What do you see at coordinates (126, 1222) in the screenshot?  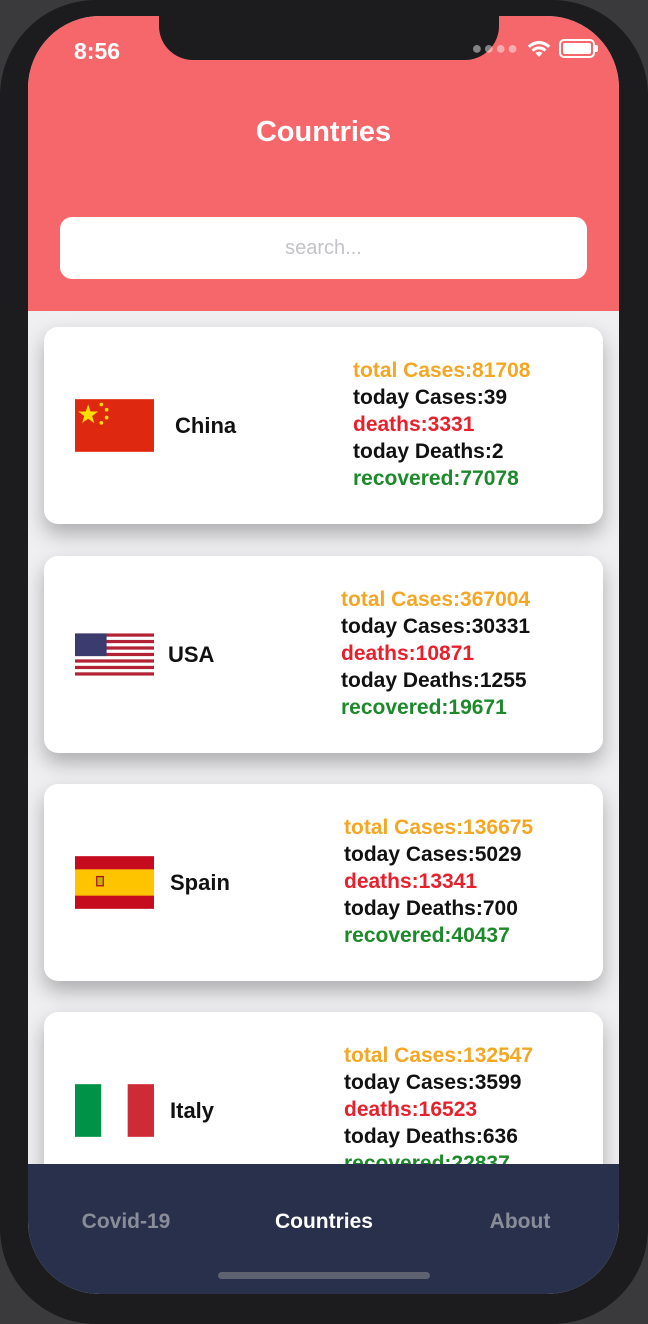 I see `tab-covid-19: Covid-19` at bounding box center [126, 1222].